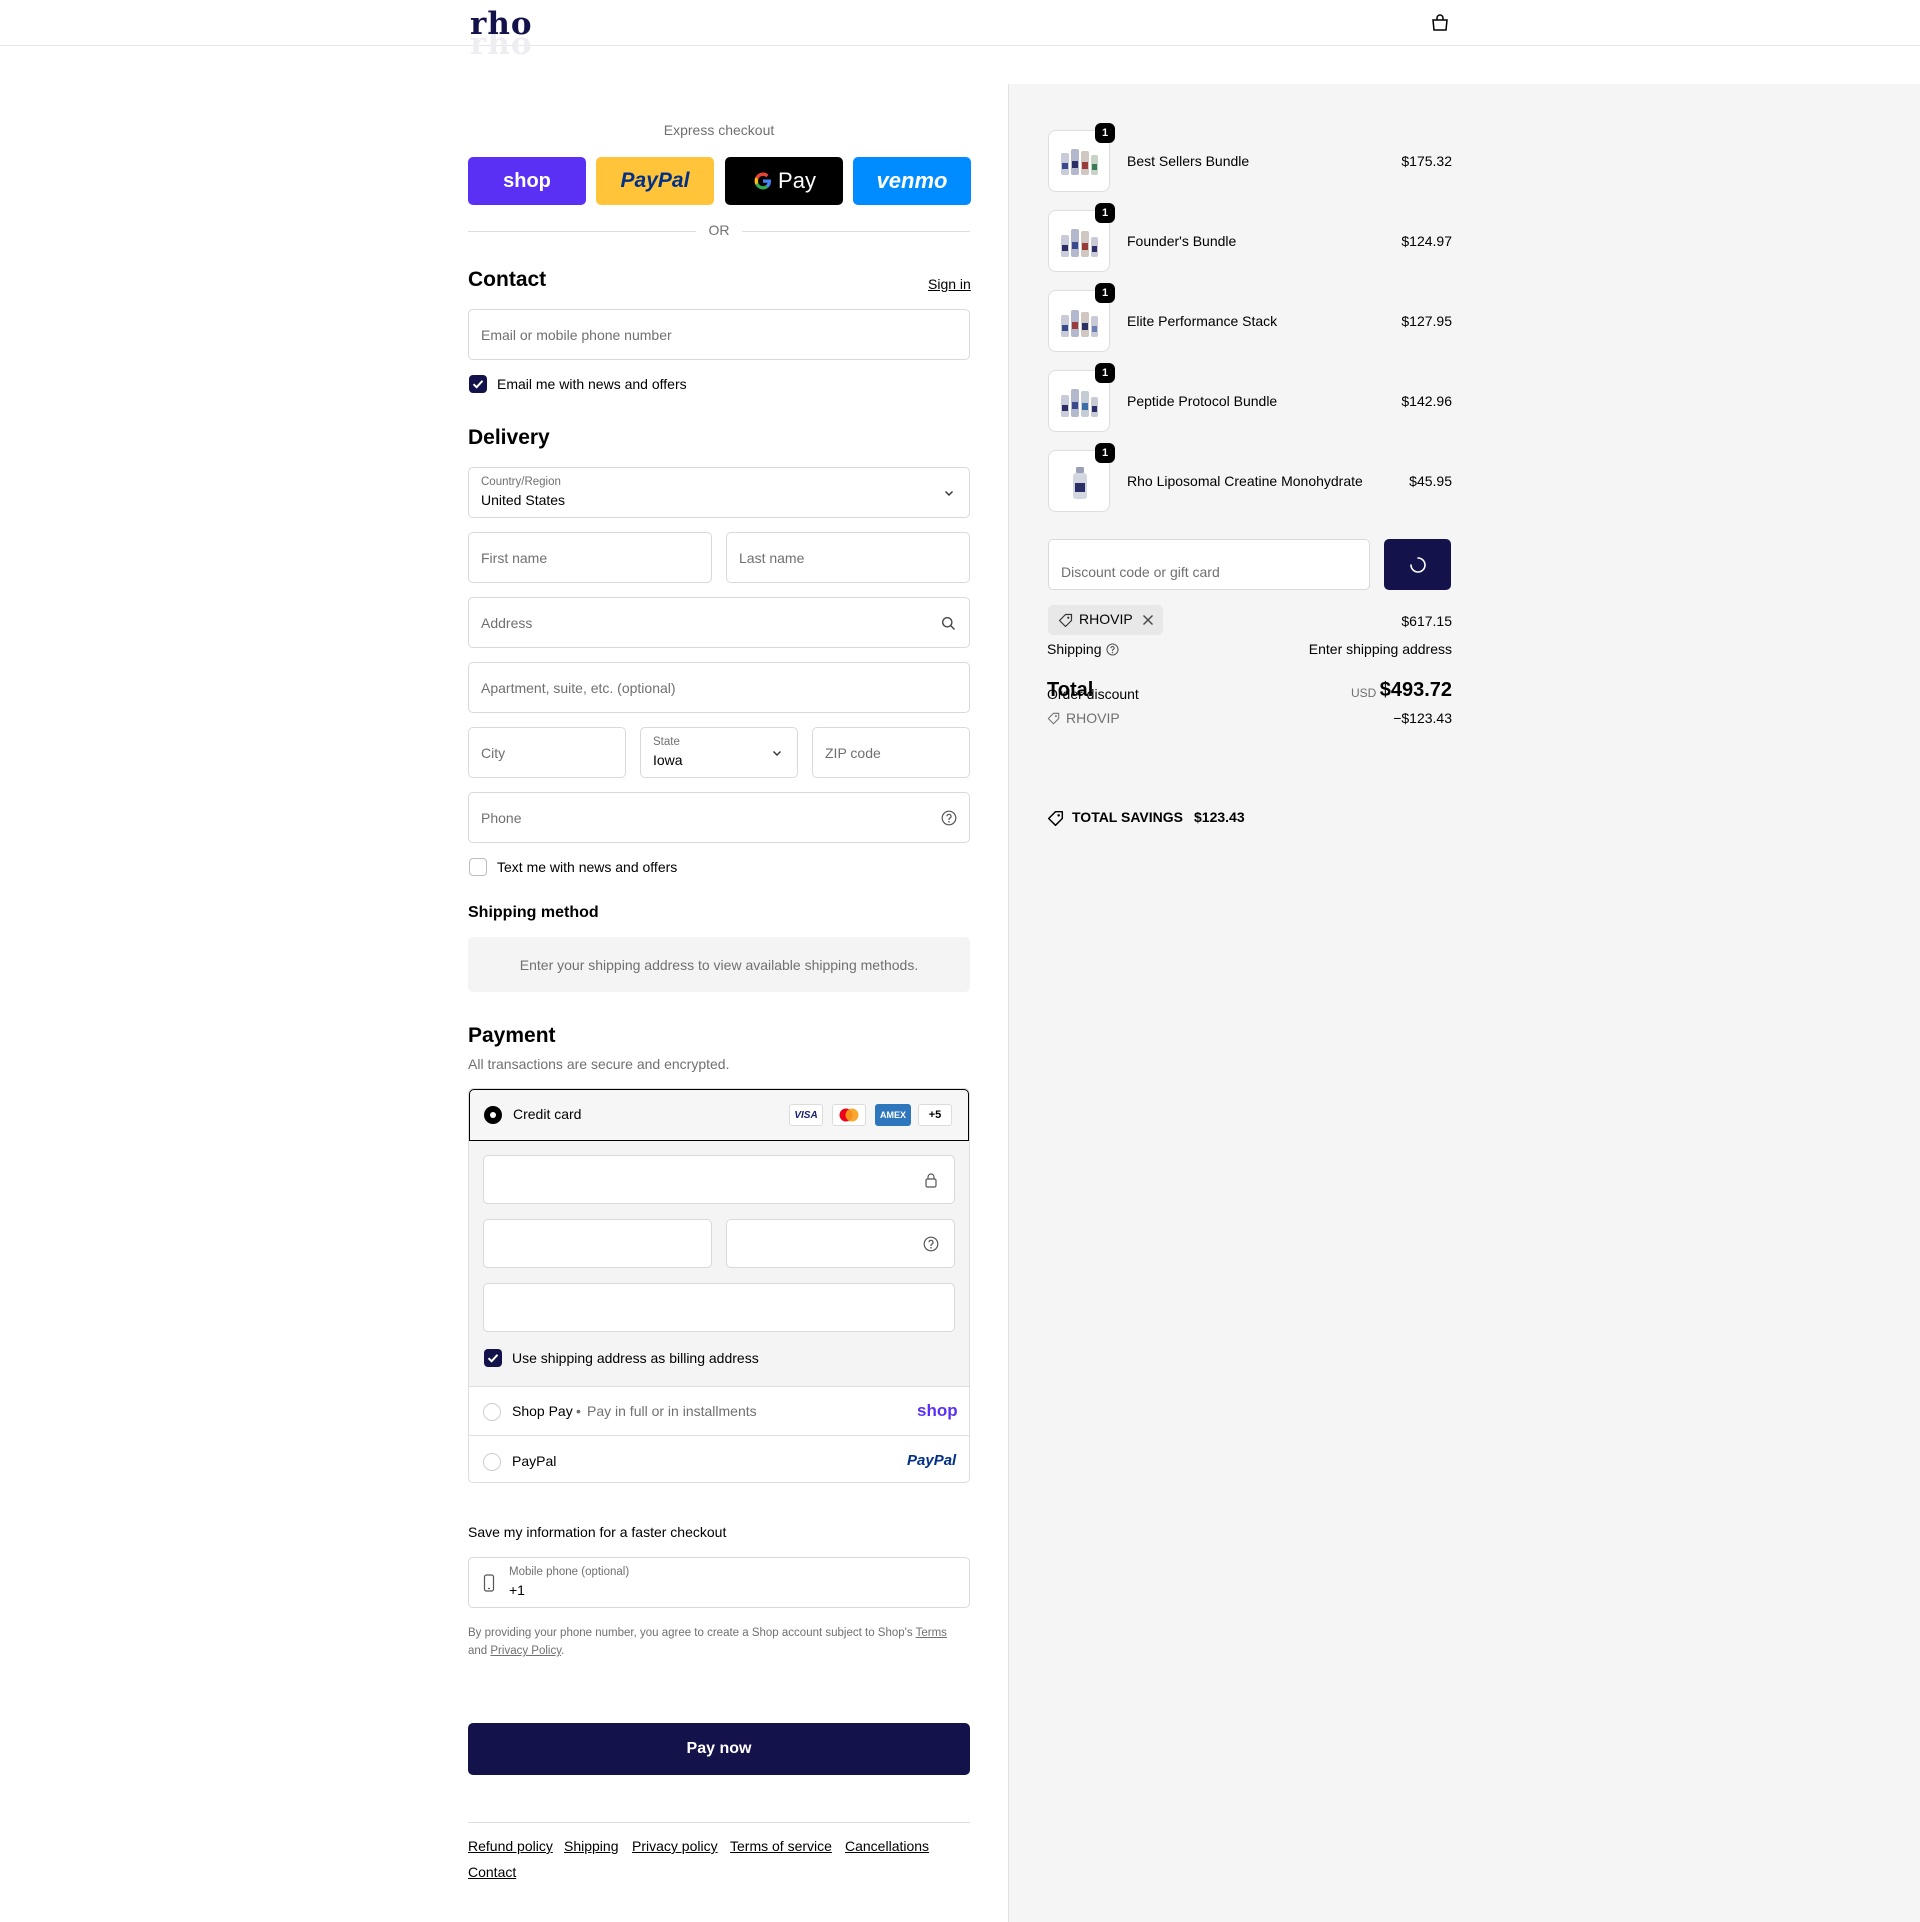 The height and width of the screenshot is (1922, 1920). I want to click on card-number-field, so click(719, 1179).